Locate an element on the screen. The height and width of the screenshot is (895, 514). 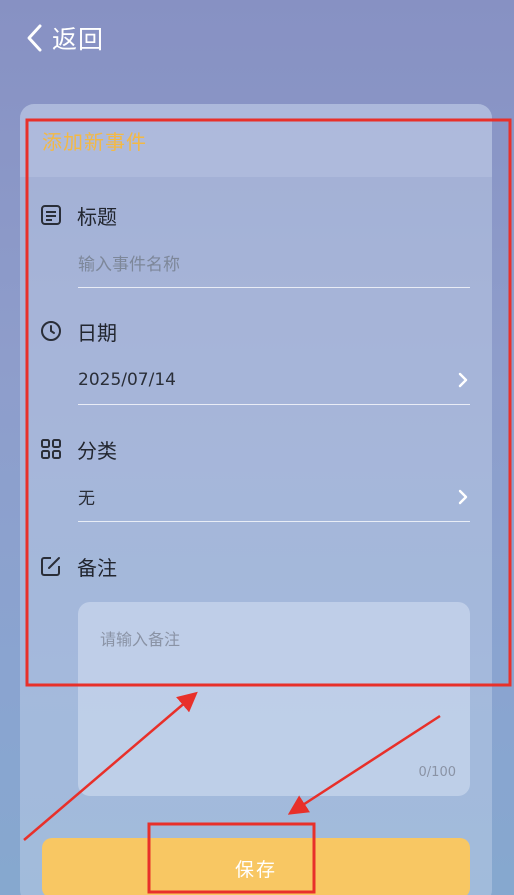
notes-label: 备注 is located at coordinates (97, 567).